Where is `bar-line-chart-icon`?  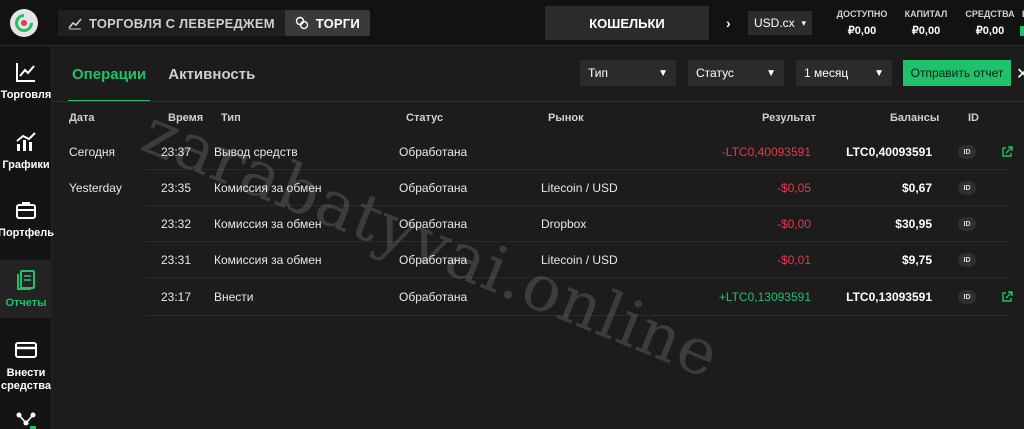
bar-line-chart-icon is located at coordinates (26, 141).